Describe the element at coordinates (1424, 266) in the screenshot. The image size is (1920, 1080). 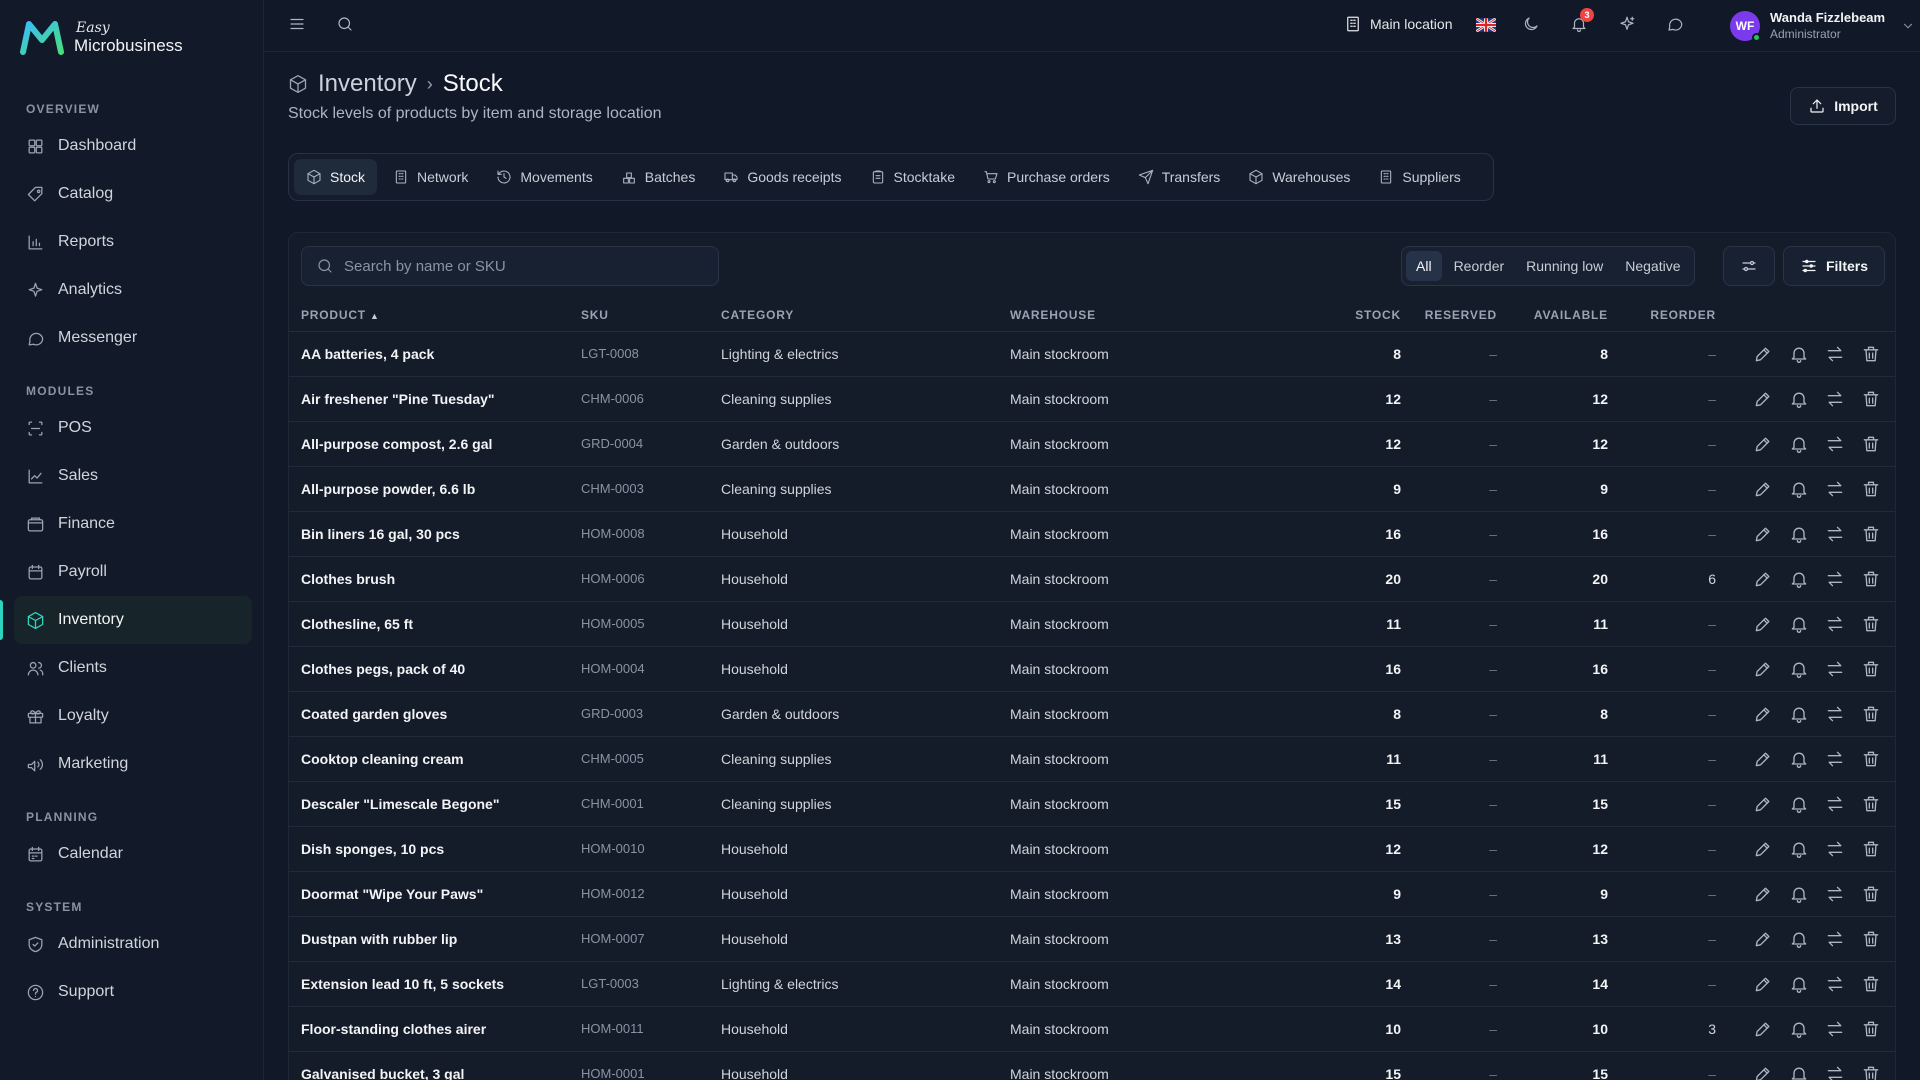
I see `filter-all-button: All` at that location.